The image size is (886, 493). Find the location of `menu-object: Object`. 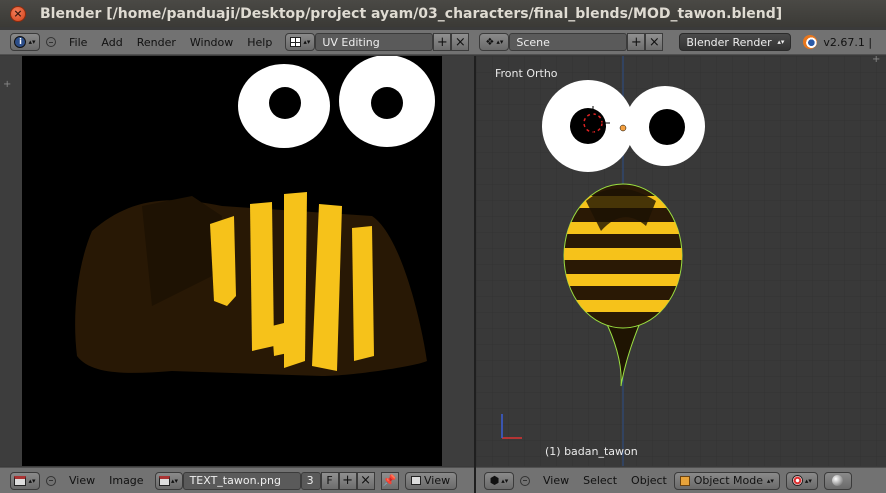

menu-object: Object is located at coordinates (649, 480).